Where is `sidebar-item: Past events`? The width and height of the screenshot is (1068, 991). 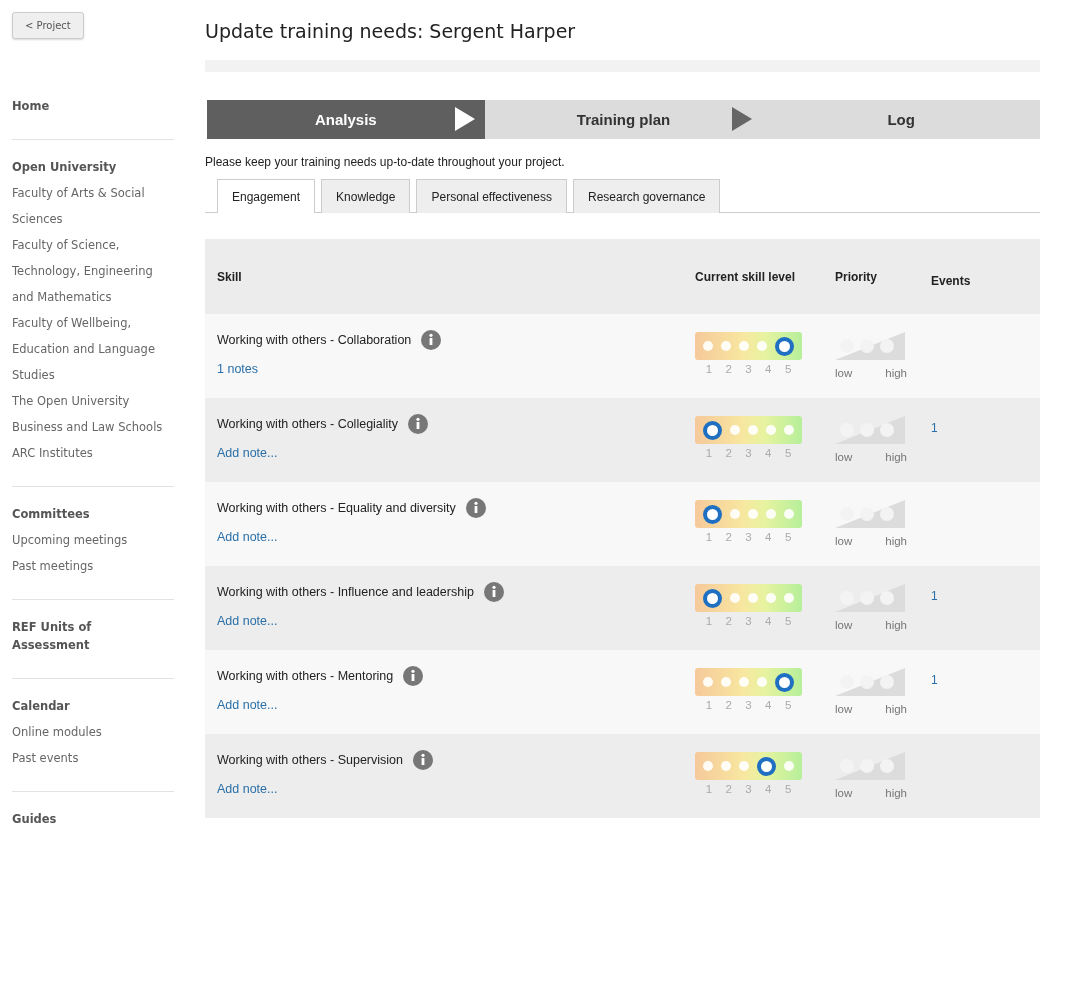
sidebar-item: Past events is located at coordinates (93, 758).